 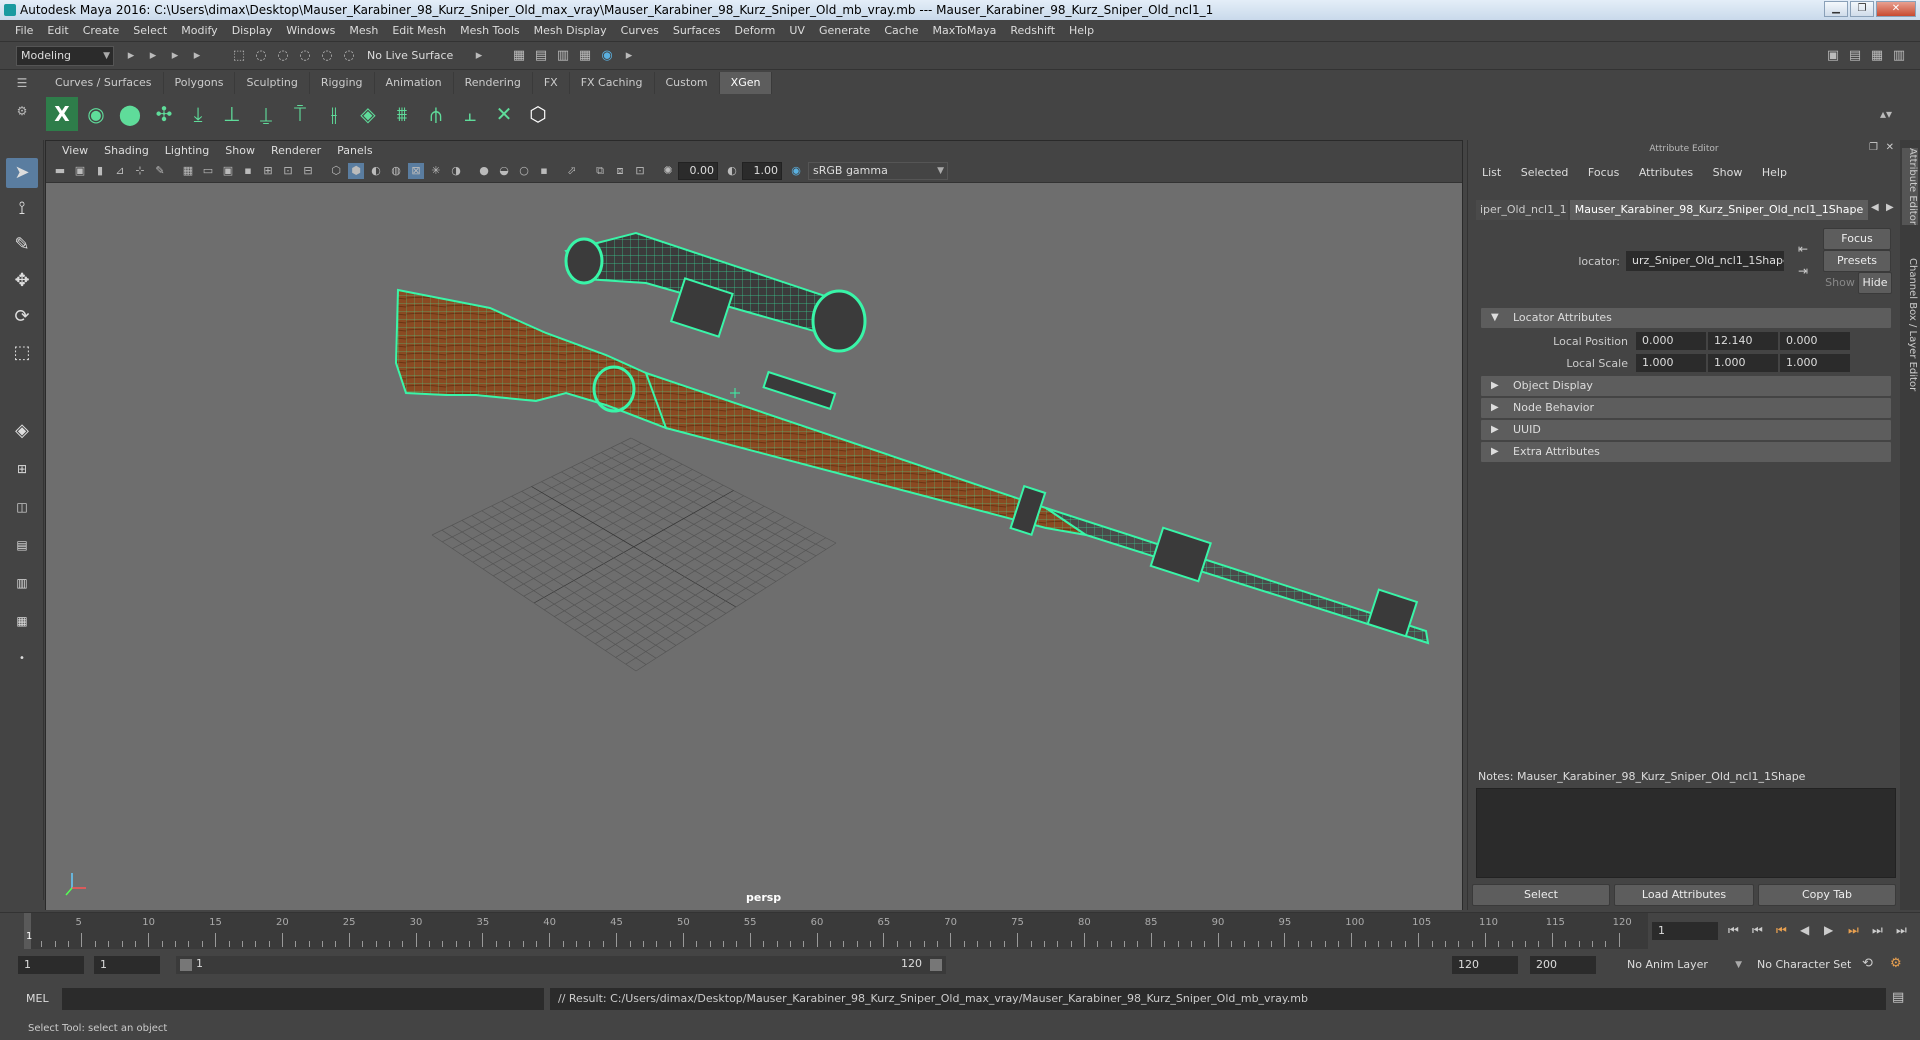 What do you see at coordinates (288, 171) in the screenshot?
I see `safe-action-icon: ⊡` at bounding box center [288, 171].